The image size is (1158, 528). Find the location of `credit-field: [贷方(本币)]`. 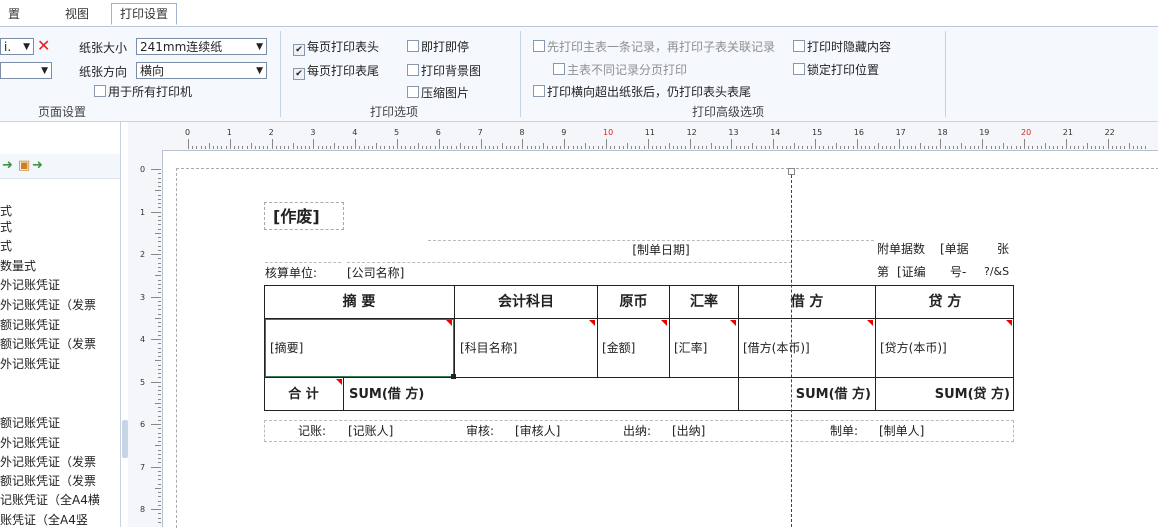

credit-field: [贷方(本币)] is located at coordinates (946, 348).